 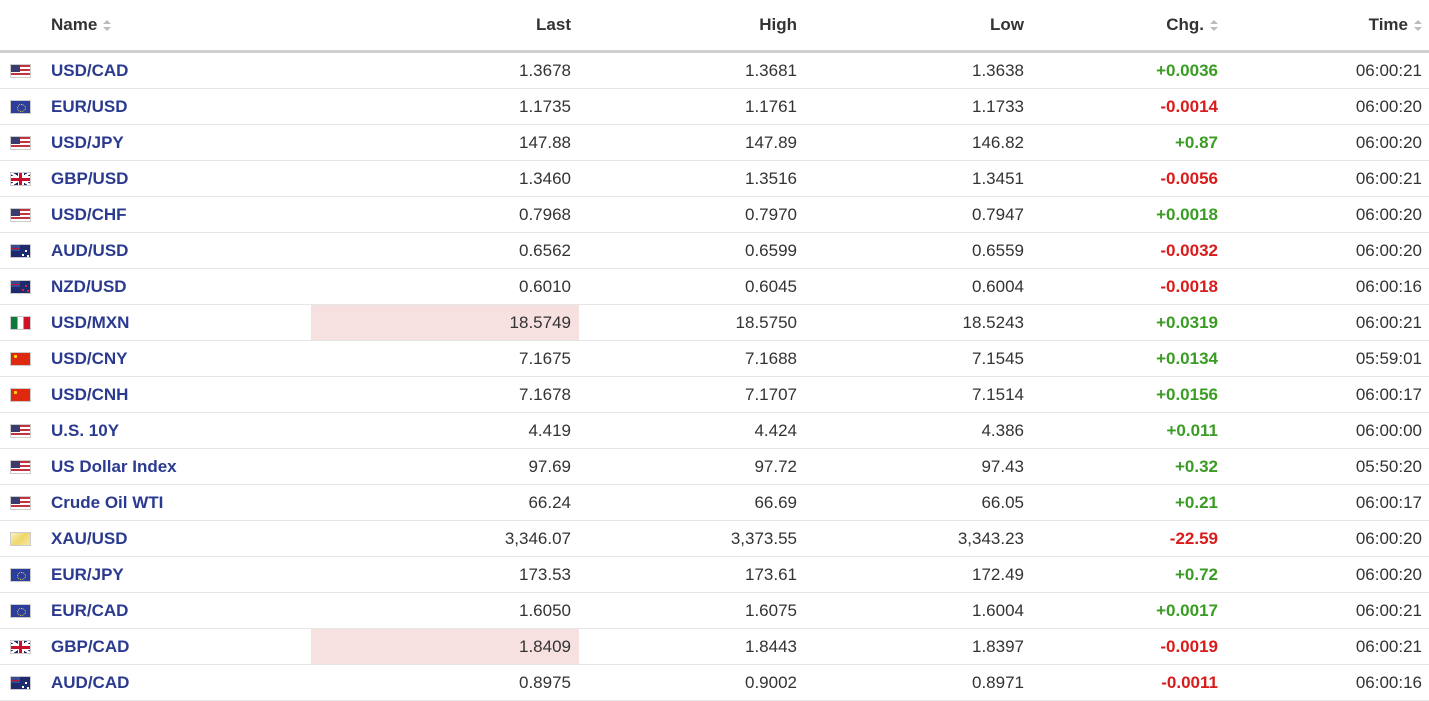 What do you see at coordinates (1327, 286) in the screenshot?
I see `time-cell: 06:00:16` at bounding box center [1327, 286].